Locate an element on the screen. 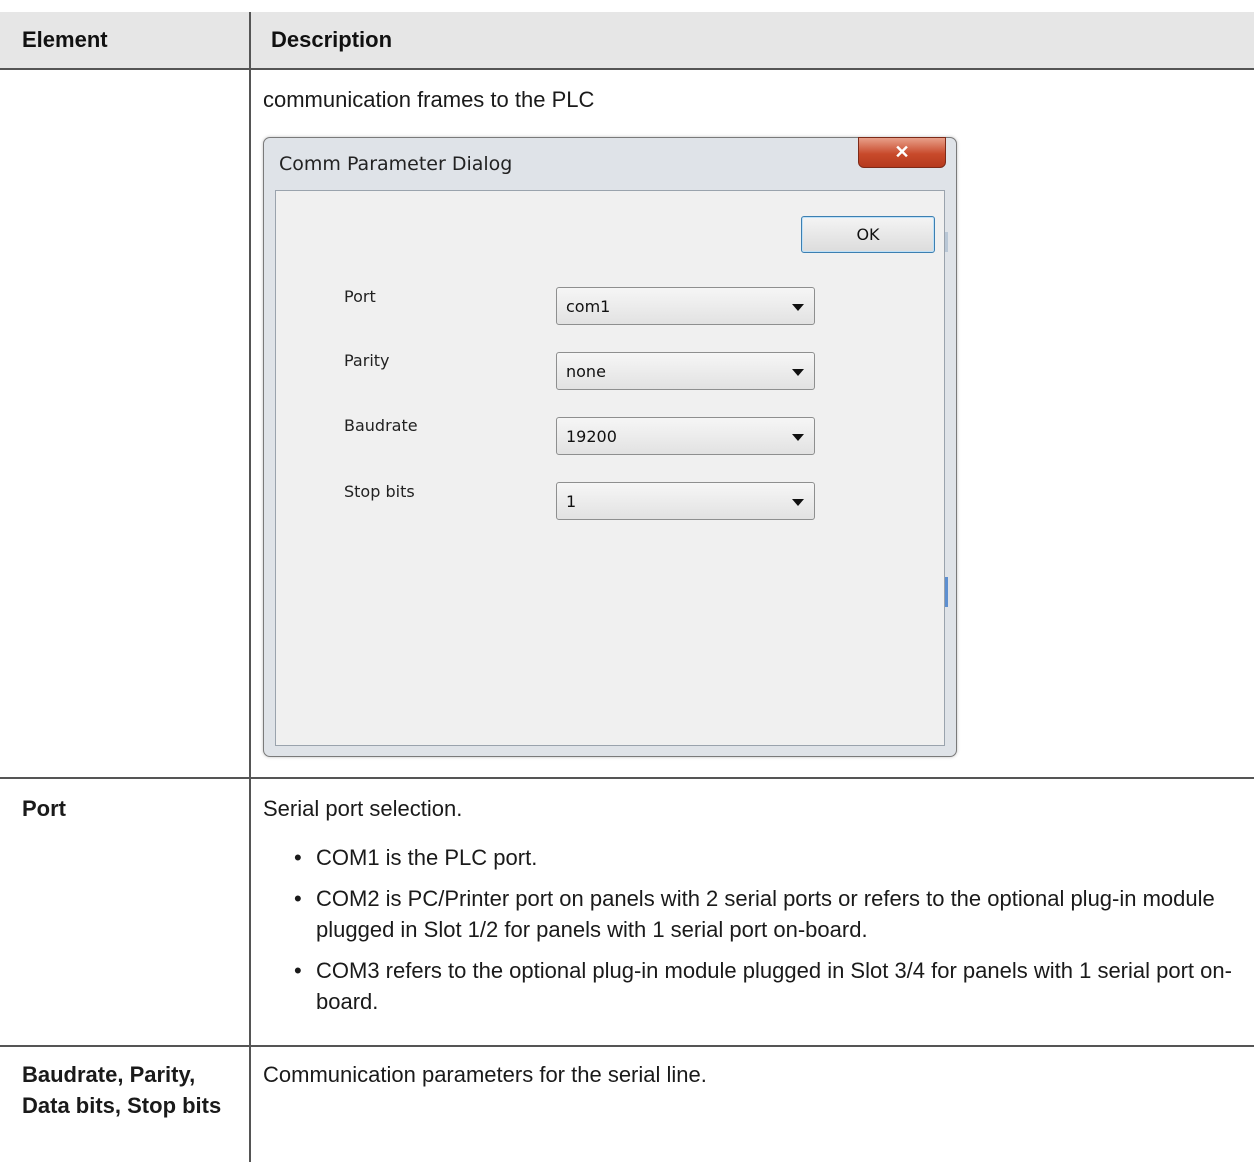 The width and height of the screenshot is (1254, 1162). row1-element: Port is located at coordinates (44, 808).